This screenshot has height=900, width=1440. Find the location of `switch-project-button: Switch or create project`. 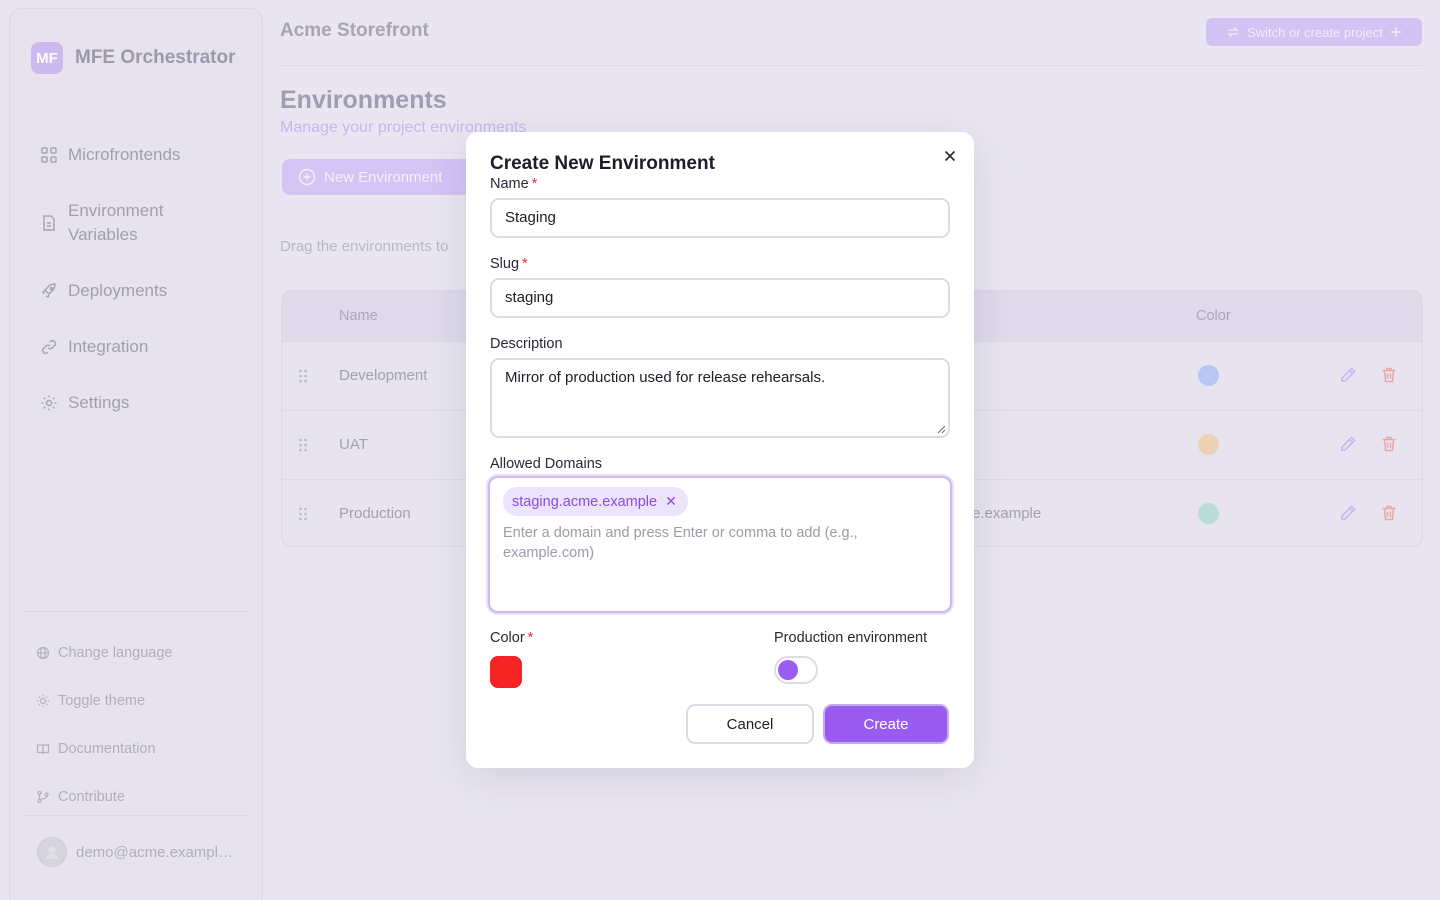

switch-project-button: Switch or create project is located at coordinates (1314, 32).